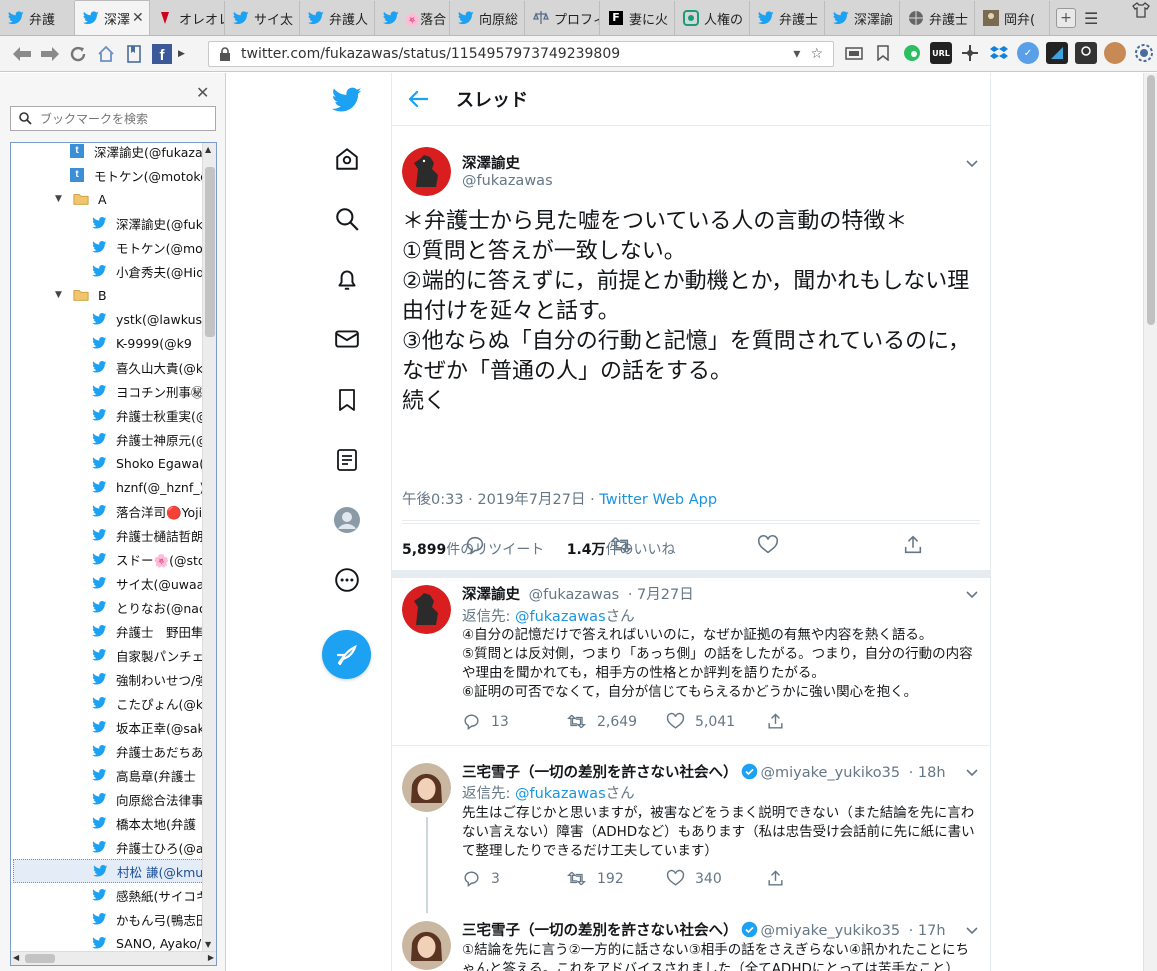 This screenshot has width=1157, height=971. I want to click on explore-search-icon, so click(347, 219).